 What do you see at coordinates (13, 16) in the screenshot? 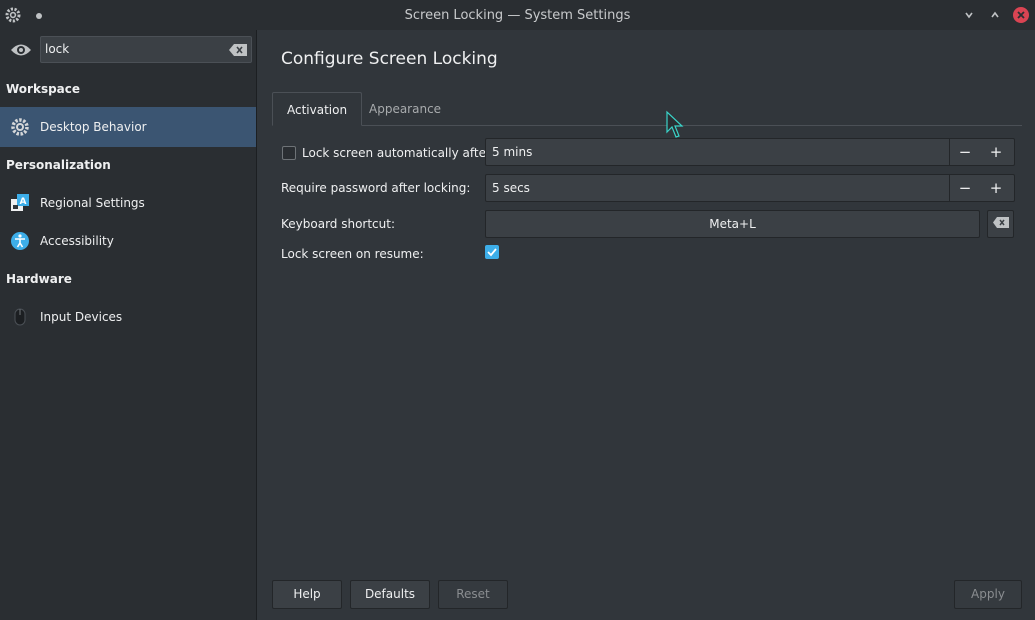
I see `app-gear-icon` at bounding box center [13, 16].